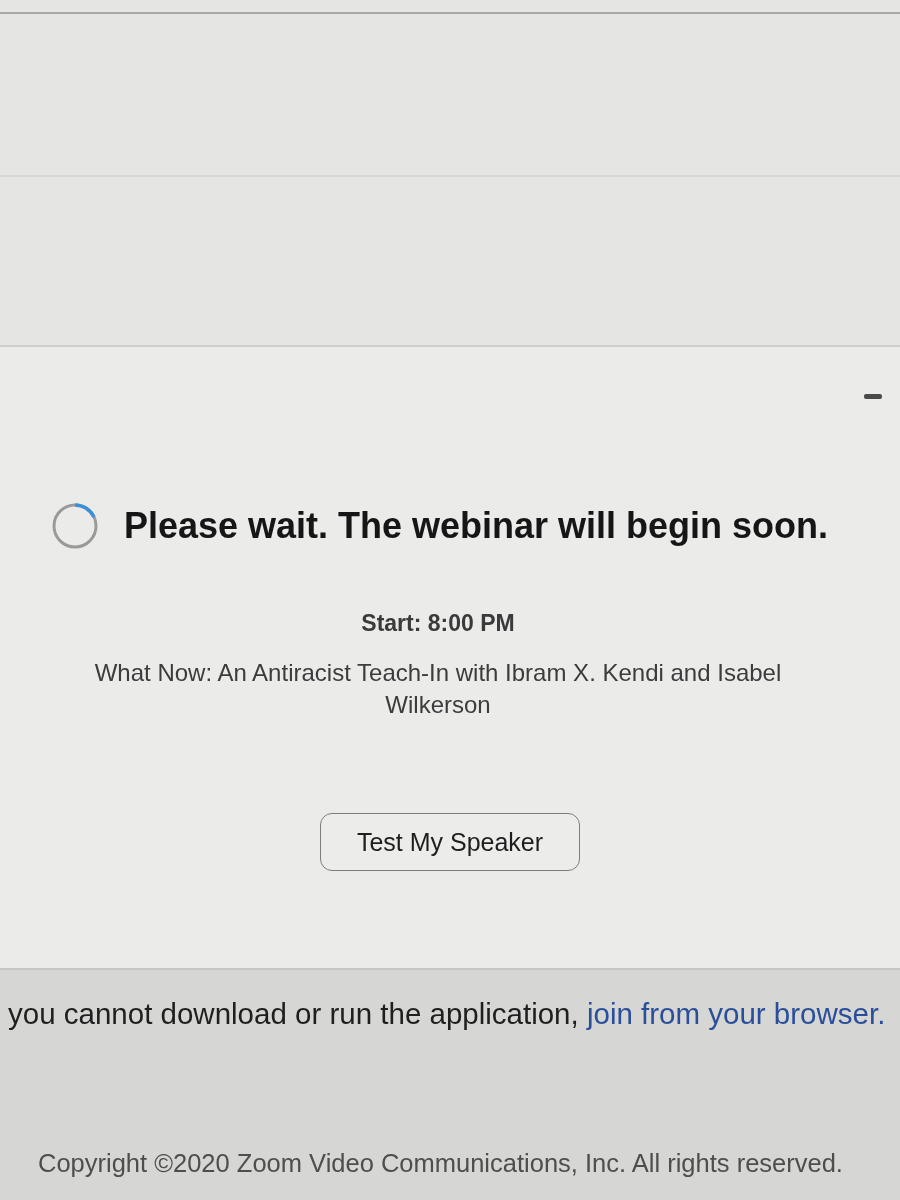  I want to click on join-from-browser-link: join from your browser., so click(736, 1013).